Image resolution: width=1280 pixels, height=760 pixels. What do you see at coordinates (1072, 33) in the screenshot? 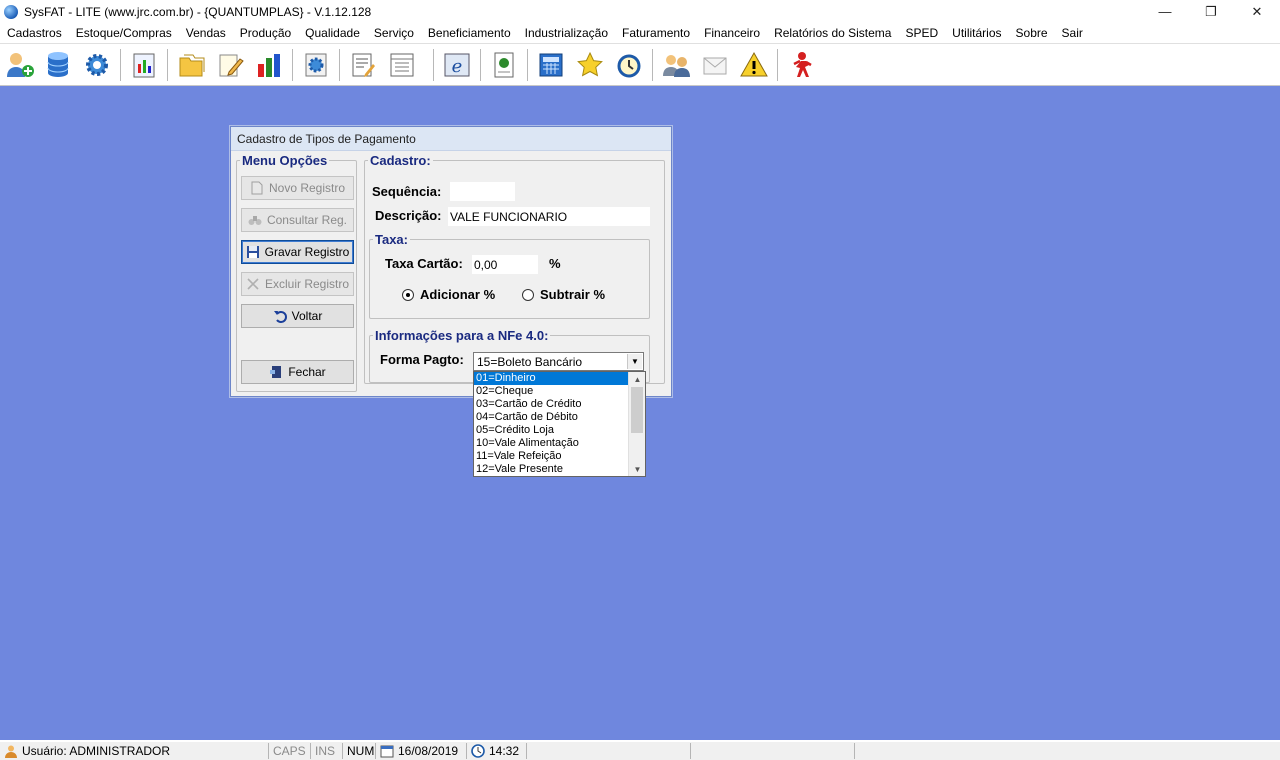
I see `menu-sair: Sair` at bounding box center [1072, 33].